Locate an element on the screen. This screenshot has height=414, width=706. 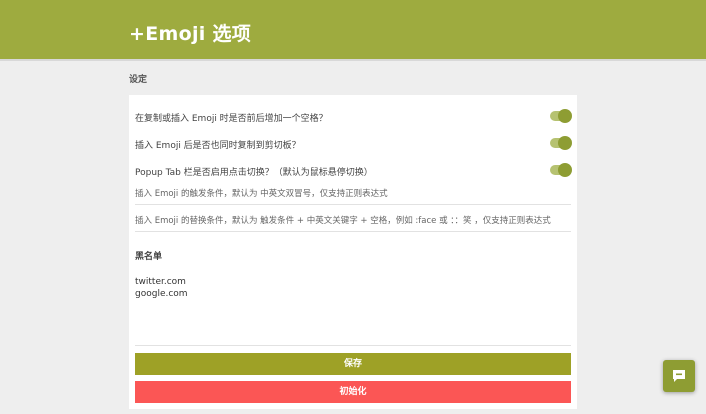
page-title: +Emoji 选项 is located at coordinates (190, 34).